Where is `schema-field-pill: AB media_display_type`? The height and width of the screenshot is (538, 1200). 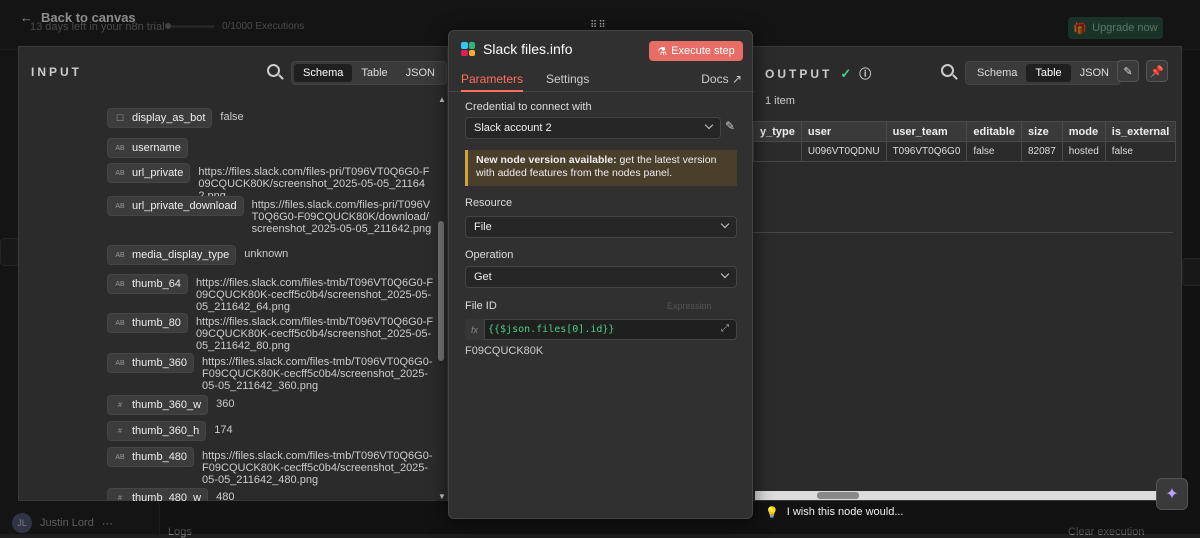
schema-field-pill: AB media_display_type is located at coordinates (172, 255).